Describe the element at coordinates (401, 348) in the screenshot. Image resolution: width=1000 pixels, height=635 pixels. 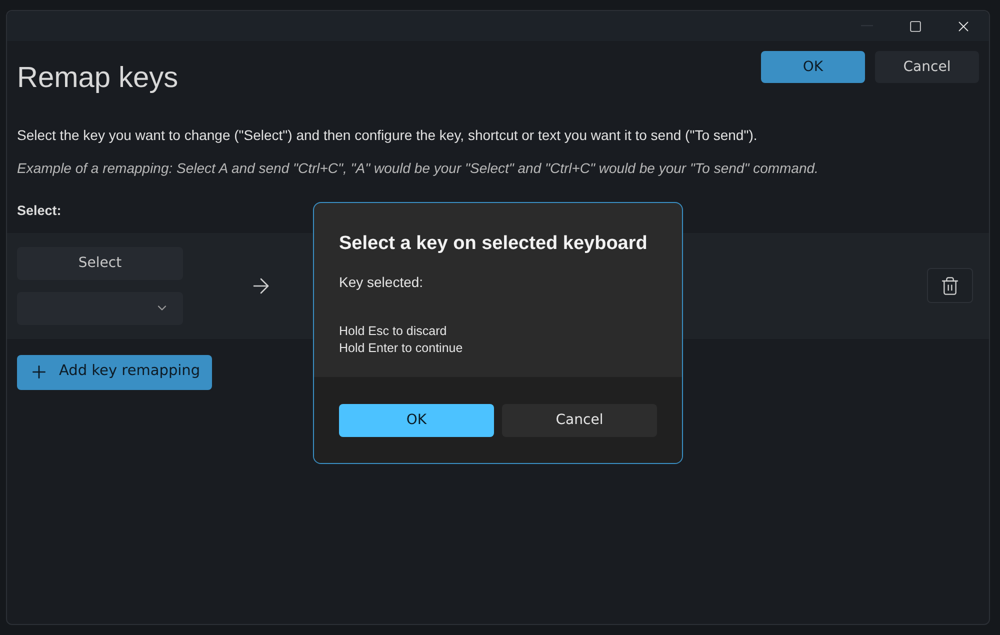
I see `hint-text: Hold Enter to continue` at that location.